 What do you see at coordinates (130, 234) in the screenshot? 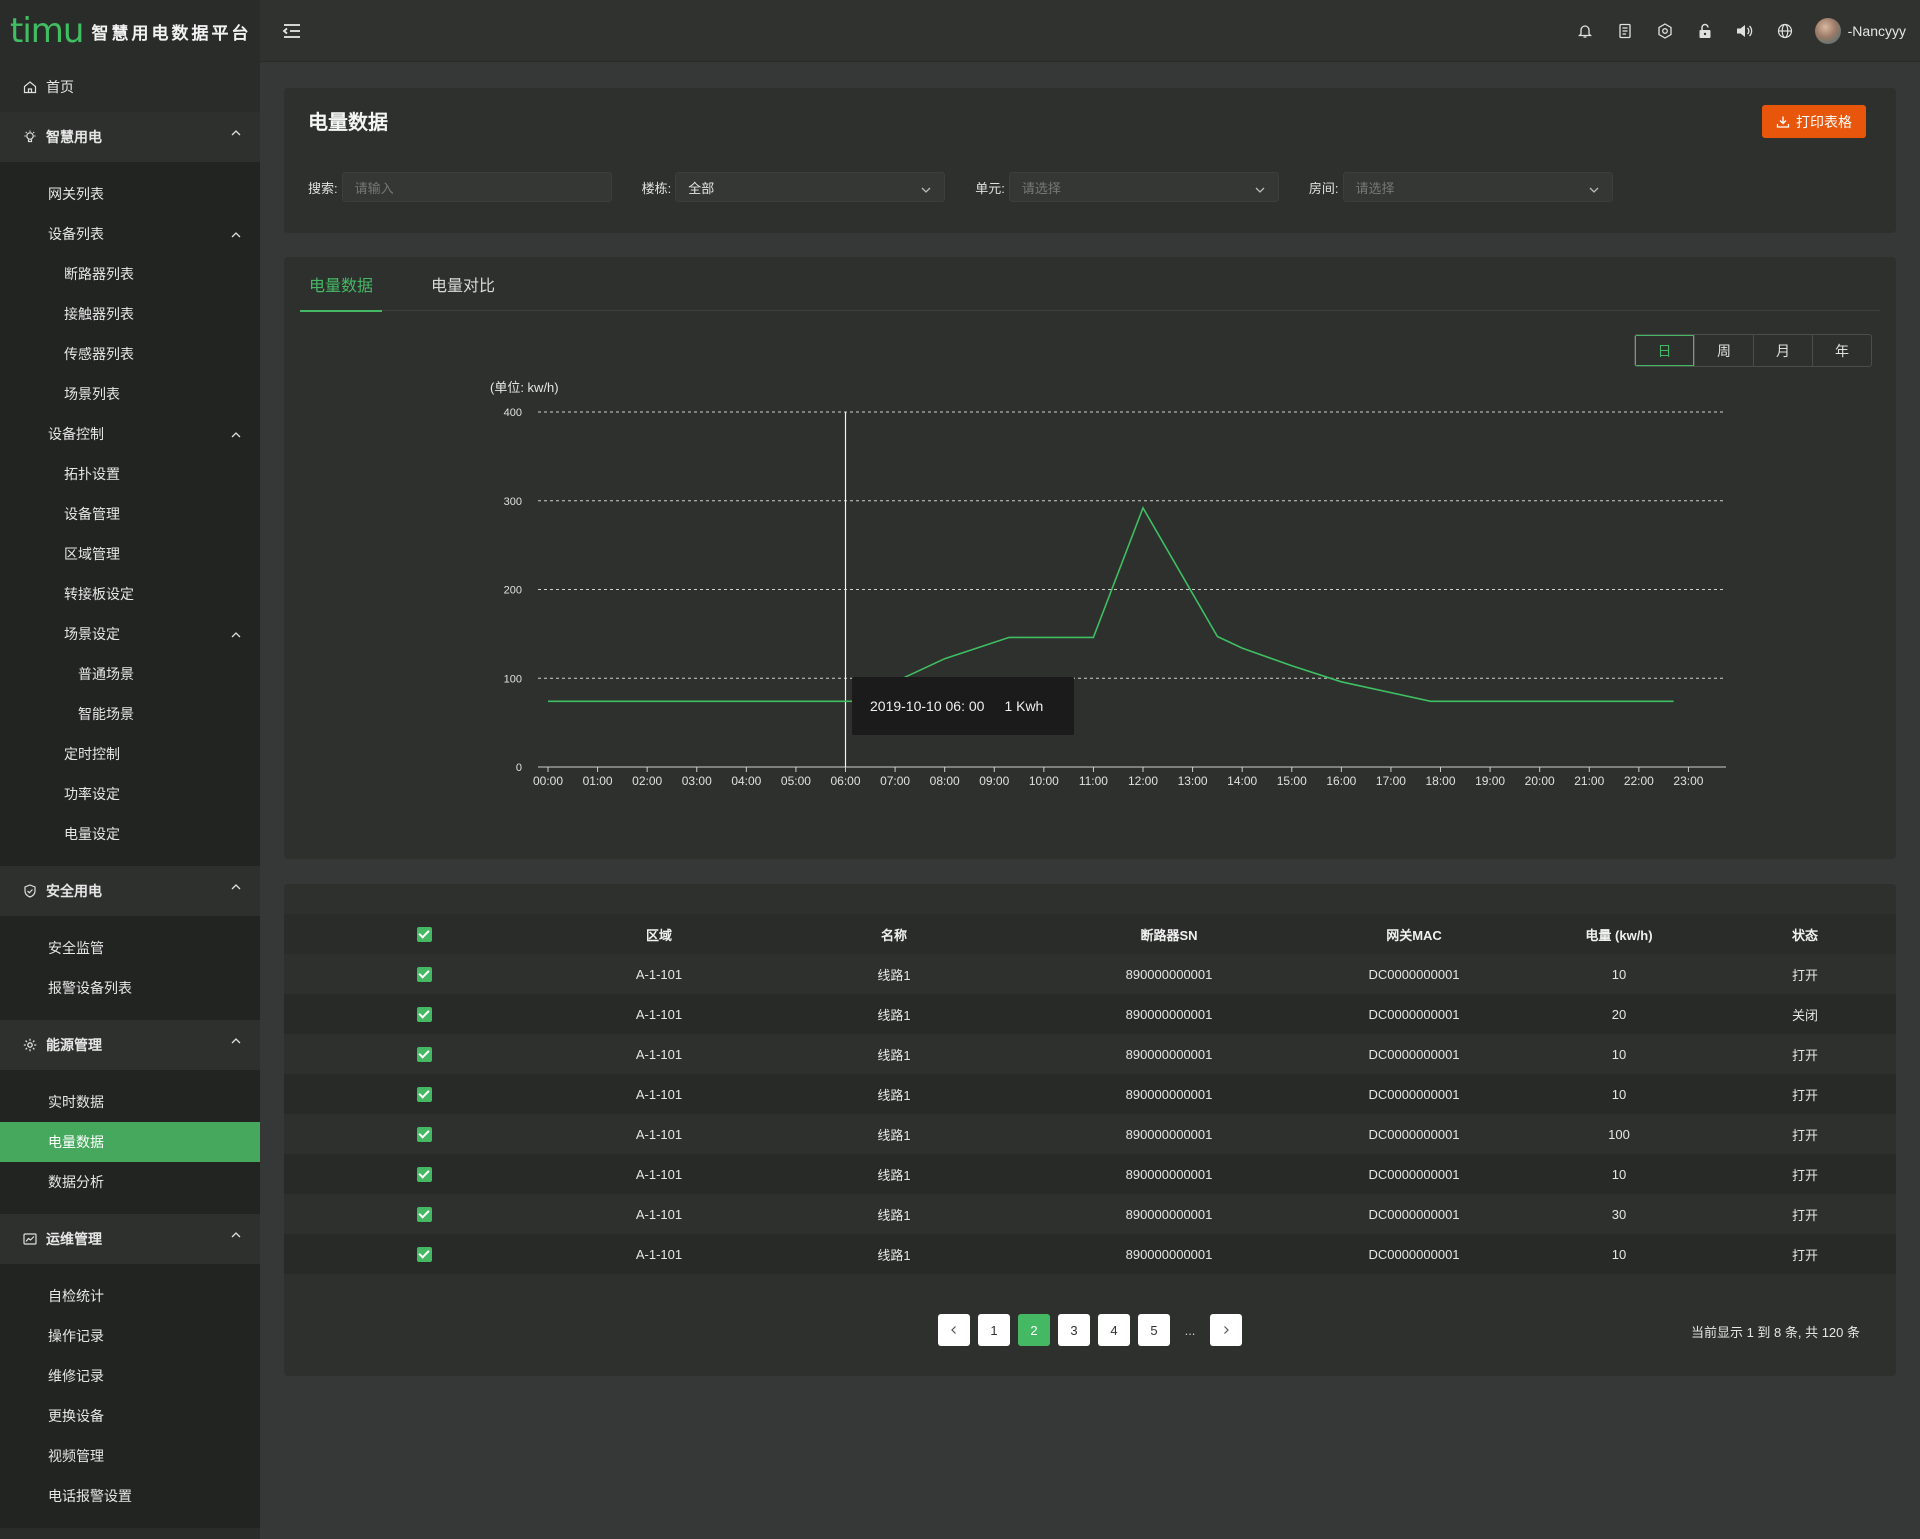
I see `sidebar-item-device-list: 设备列表` at bounding box center [130, 234].